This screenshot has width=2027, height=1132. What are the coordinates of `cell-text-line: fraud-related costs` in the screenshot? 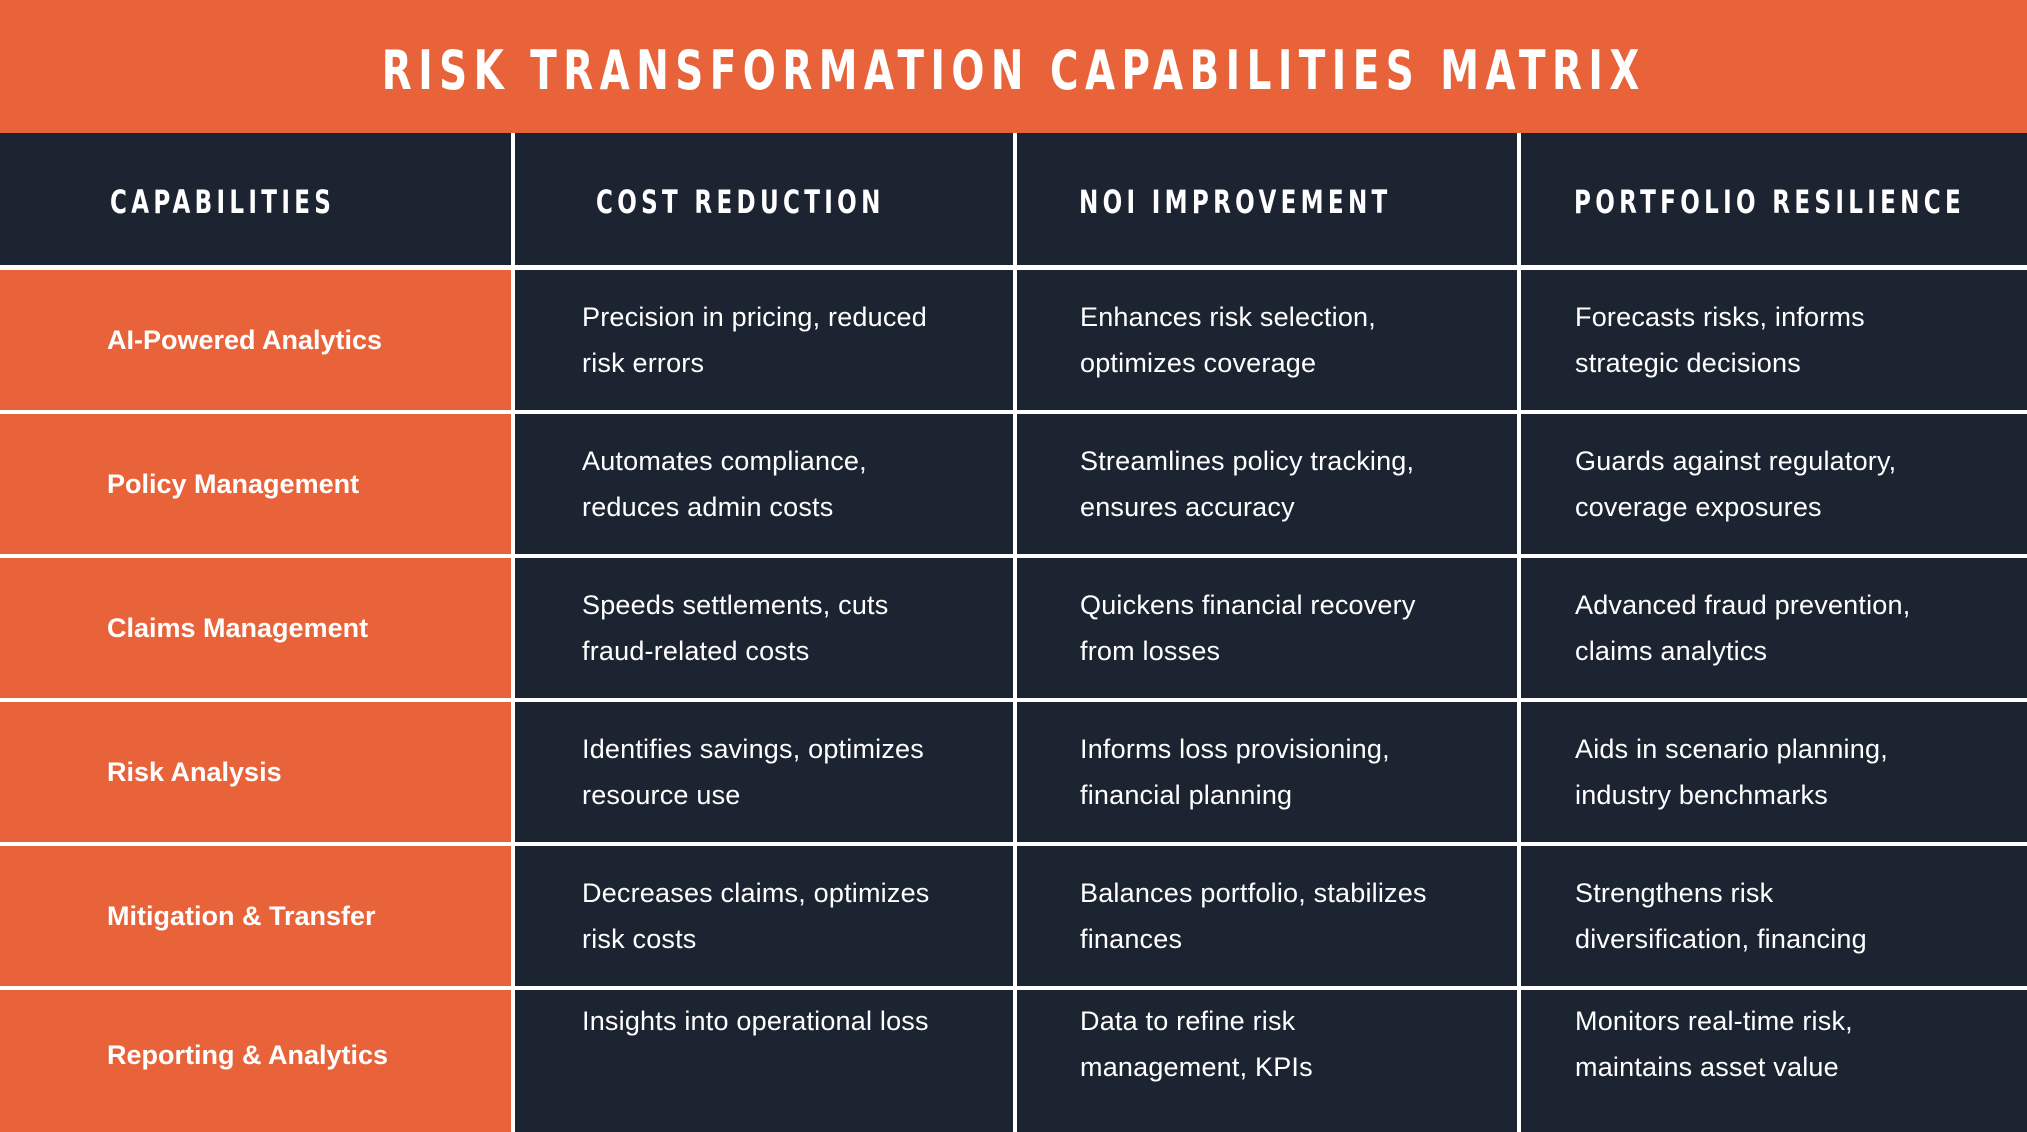 It's located at (696, 651).